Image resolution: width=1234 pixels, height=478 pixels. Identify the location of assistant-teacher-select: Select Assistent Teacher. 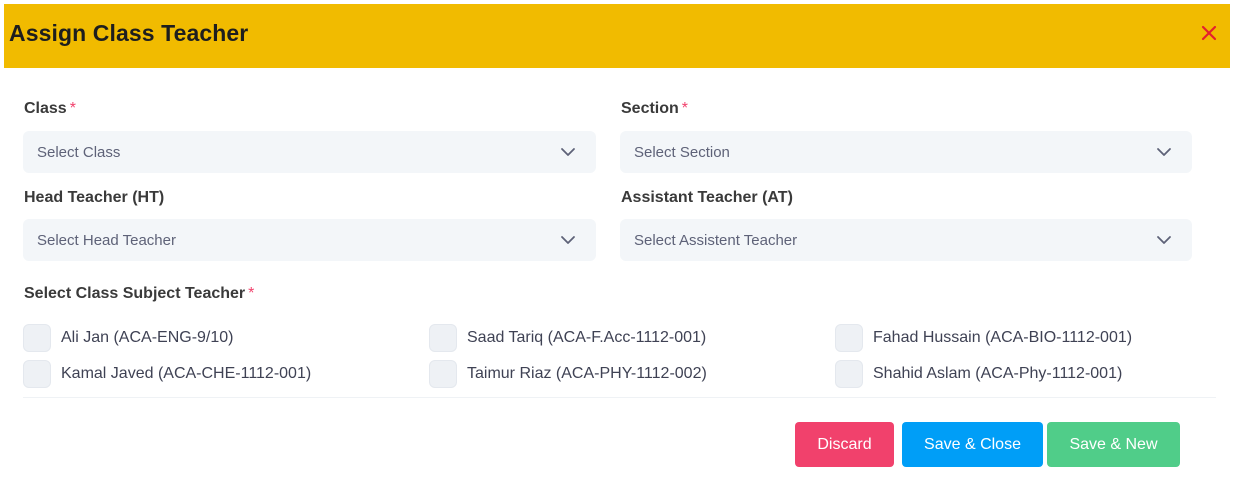
(906, 240).